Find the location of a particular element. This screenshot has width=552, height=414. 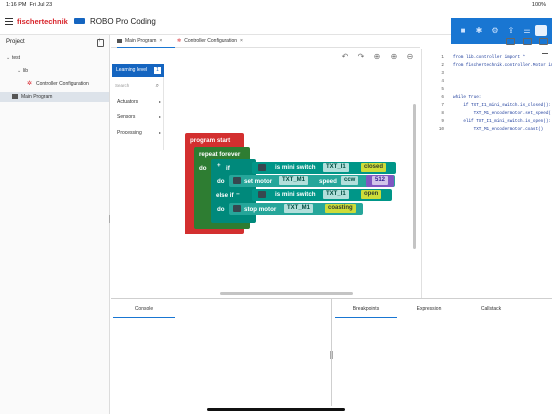

category-actuators: Actuators ▸ is located at coordinates (139, 102).